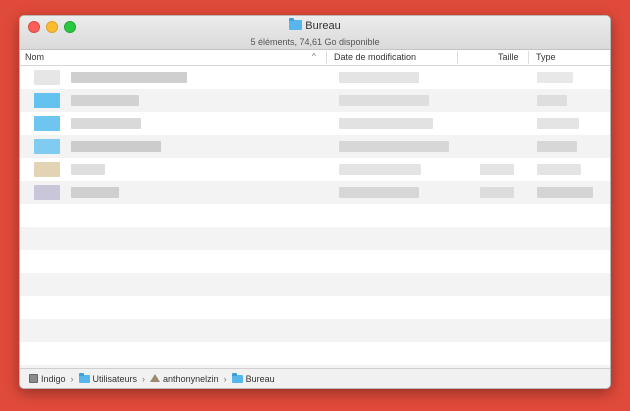 The height and width of the screenshot is (411, 630). What do you see at coordinates (315, 378) in the screenshot?
I see `path-bar: Indigo › Utilisateurs › anthonynelzin › Bureau` at bounding box center [315, 378].